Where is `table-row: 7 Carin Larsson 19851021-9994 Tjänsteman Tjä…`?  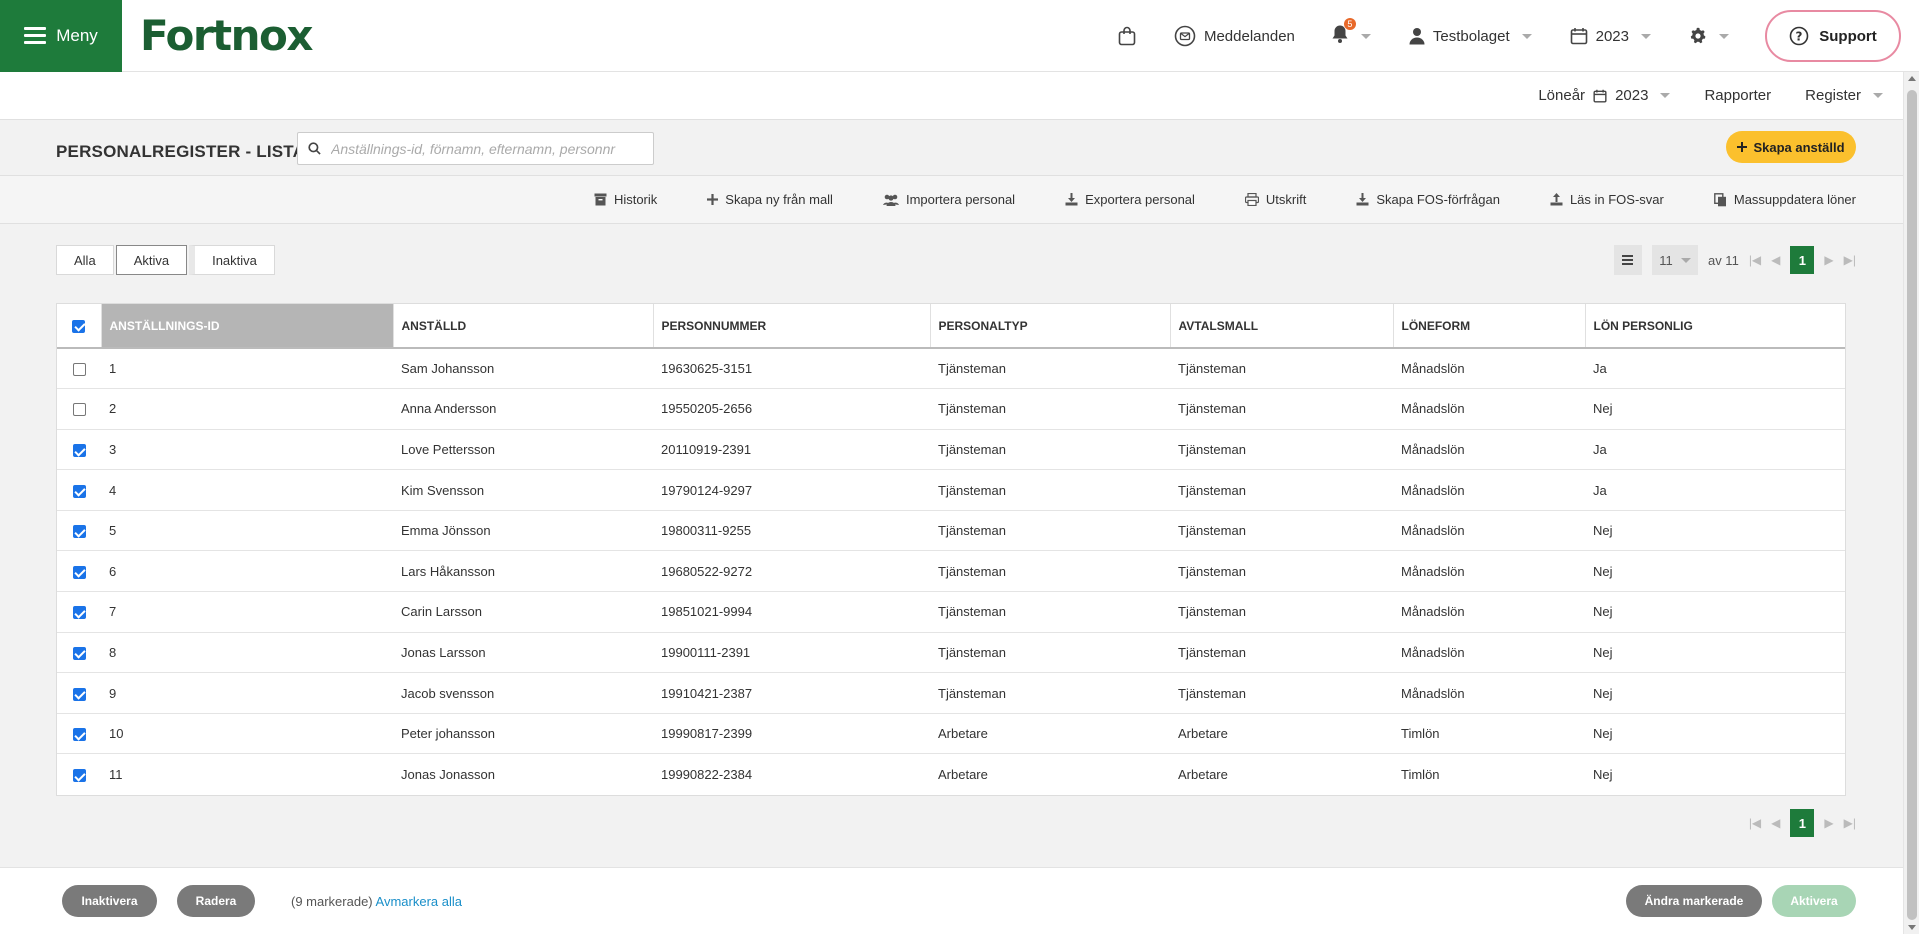
table-row: 7 Carin Larsson 19851021-9994 Tjänsteman Tjä… is located at coordinates (951, 612).